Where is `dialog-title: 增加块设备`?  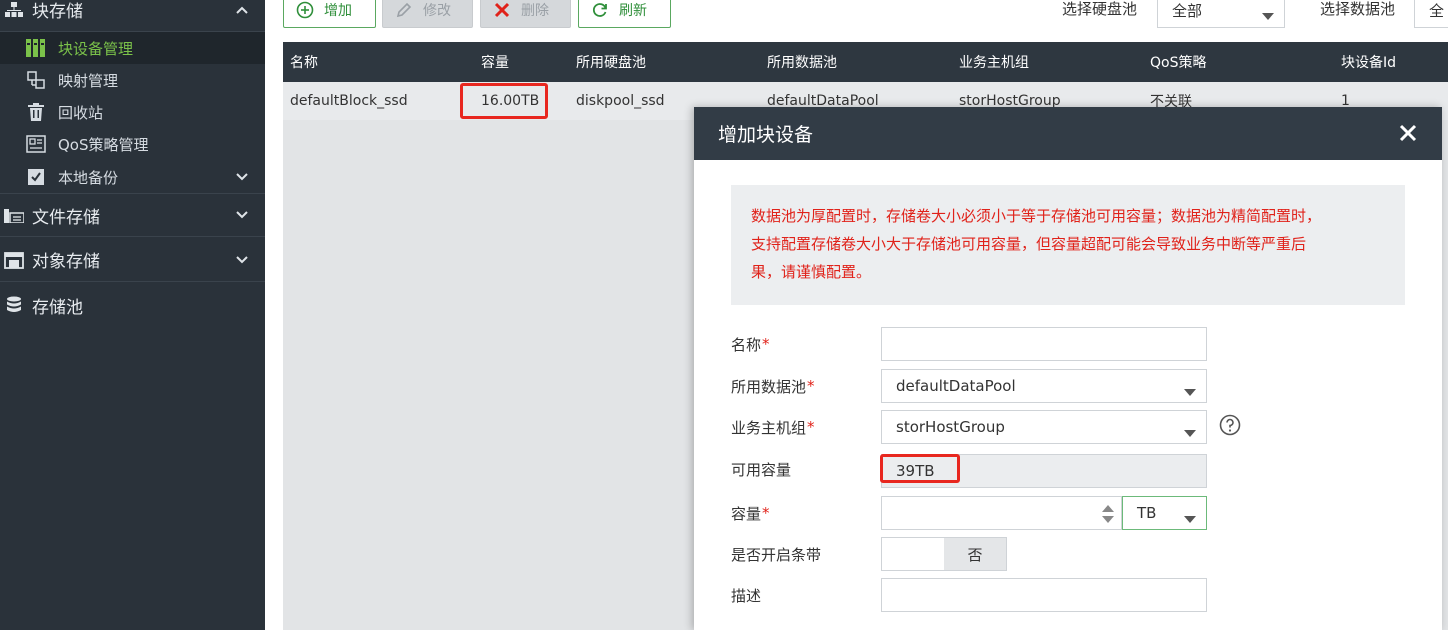 dialog-title: 增加块设备 is located at coordinates (766, 135).